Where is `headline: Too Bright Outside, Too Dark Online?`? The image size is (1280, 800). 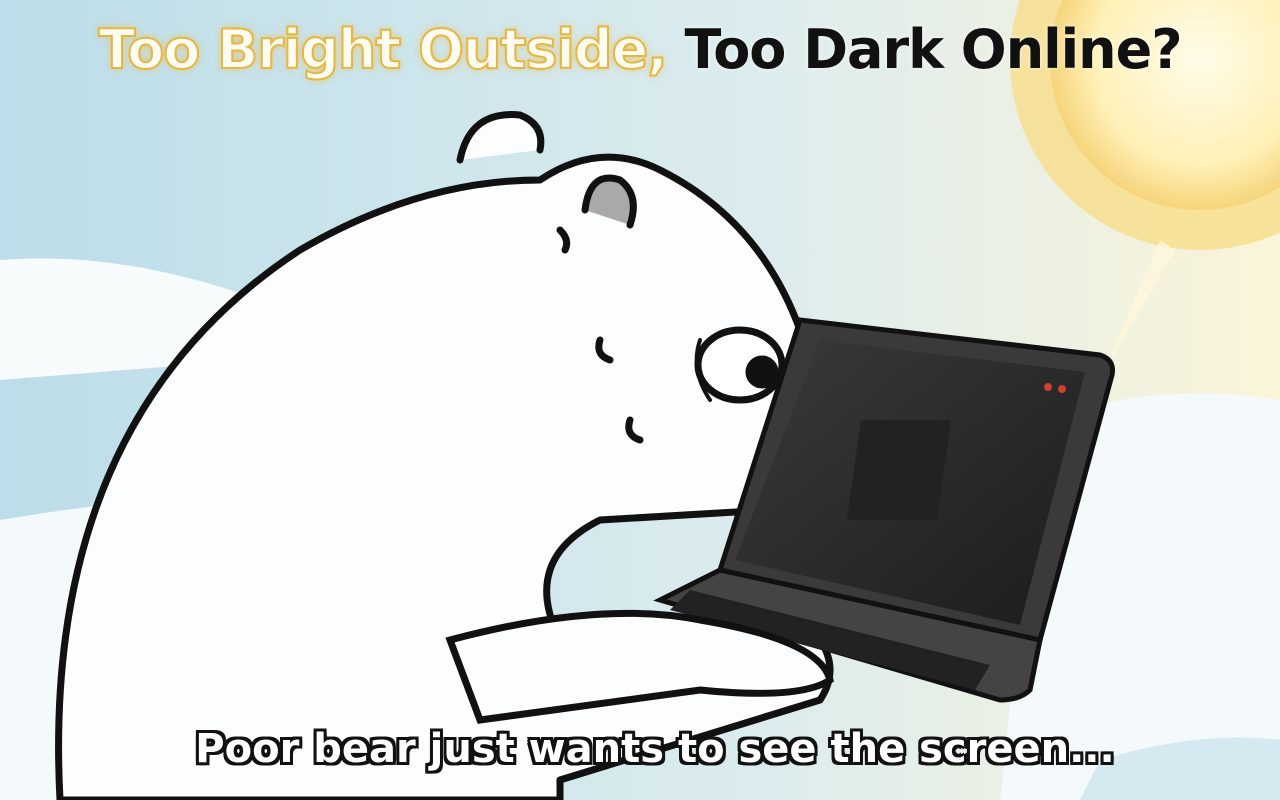
headline: Too Bright Outside, Too Dark Online? is located at coordinates (640, 49).